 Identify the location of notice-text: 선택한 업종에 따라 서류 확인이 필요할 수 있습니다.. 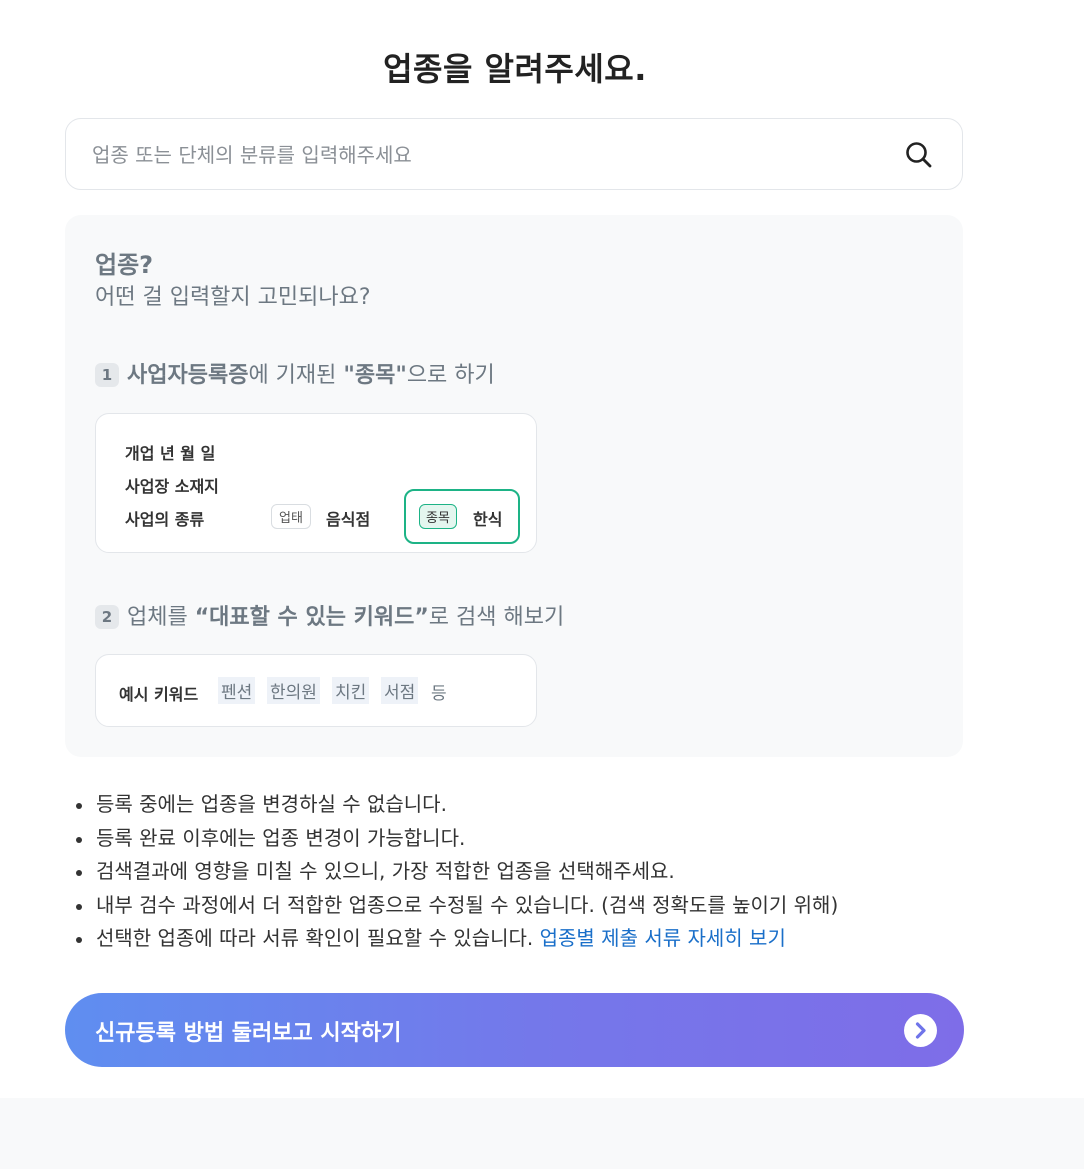
(318, 938).